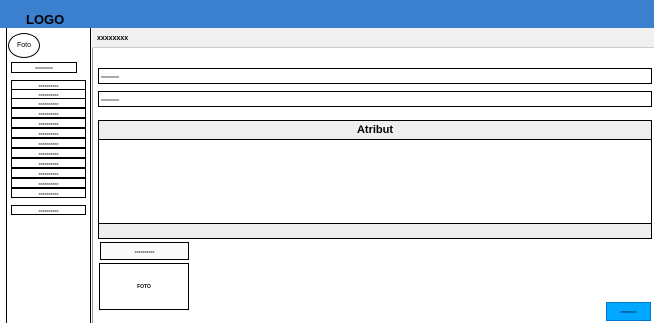  What do you see at coordinates (375, 130) in the screenshot?
I see `atribut-header: Atribut` at bounding box center [375, 130].